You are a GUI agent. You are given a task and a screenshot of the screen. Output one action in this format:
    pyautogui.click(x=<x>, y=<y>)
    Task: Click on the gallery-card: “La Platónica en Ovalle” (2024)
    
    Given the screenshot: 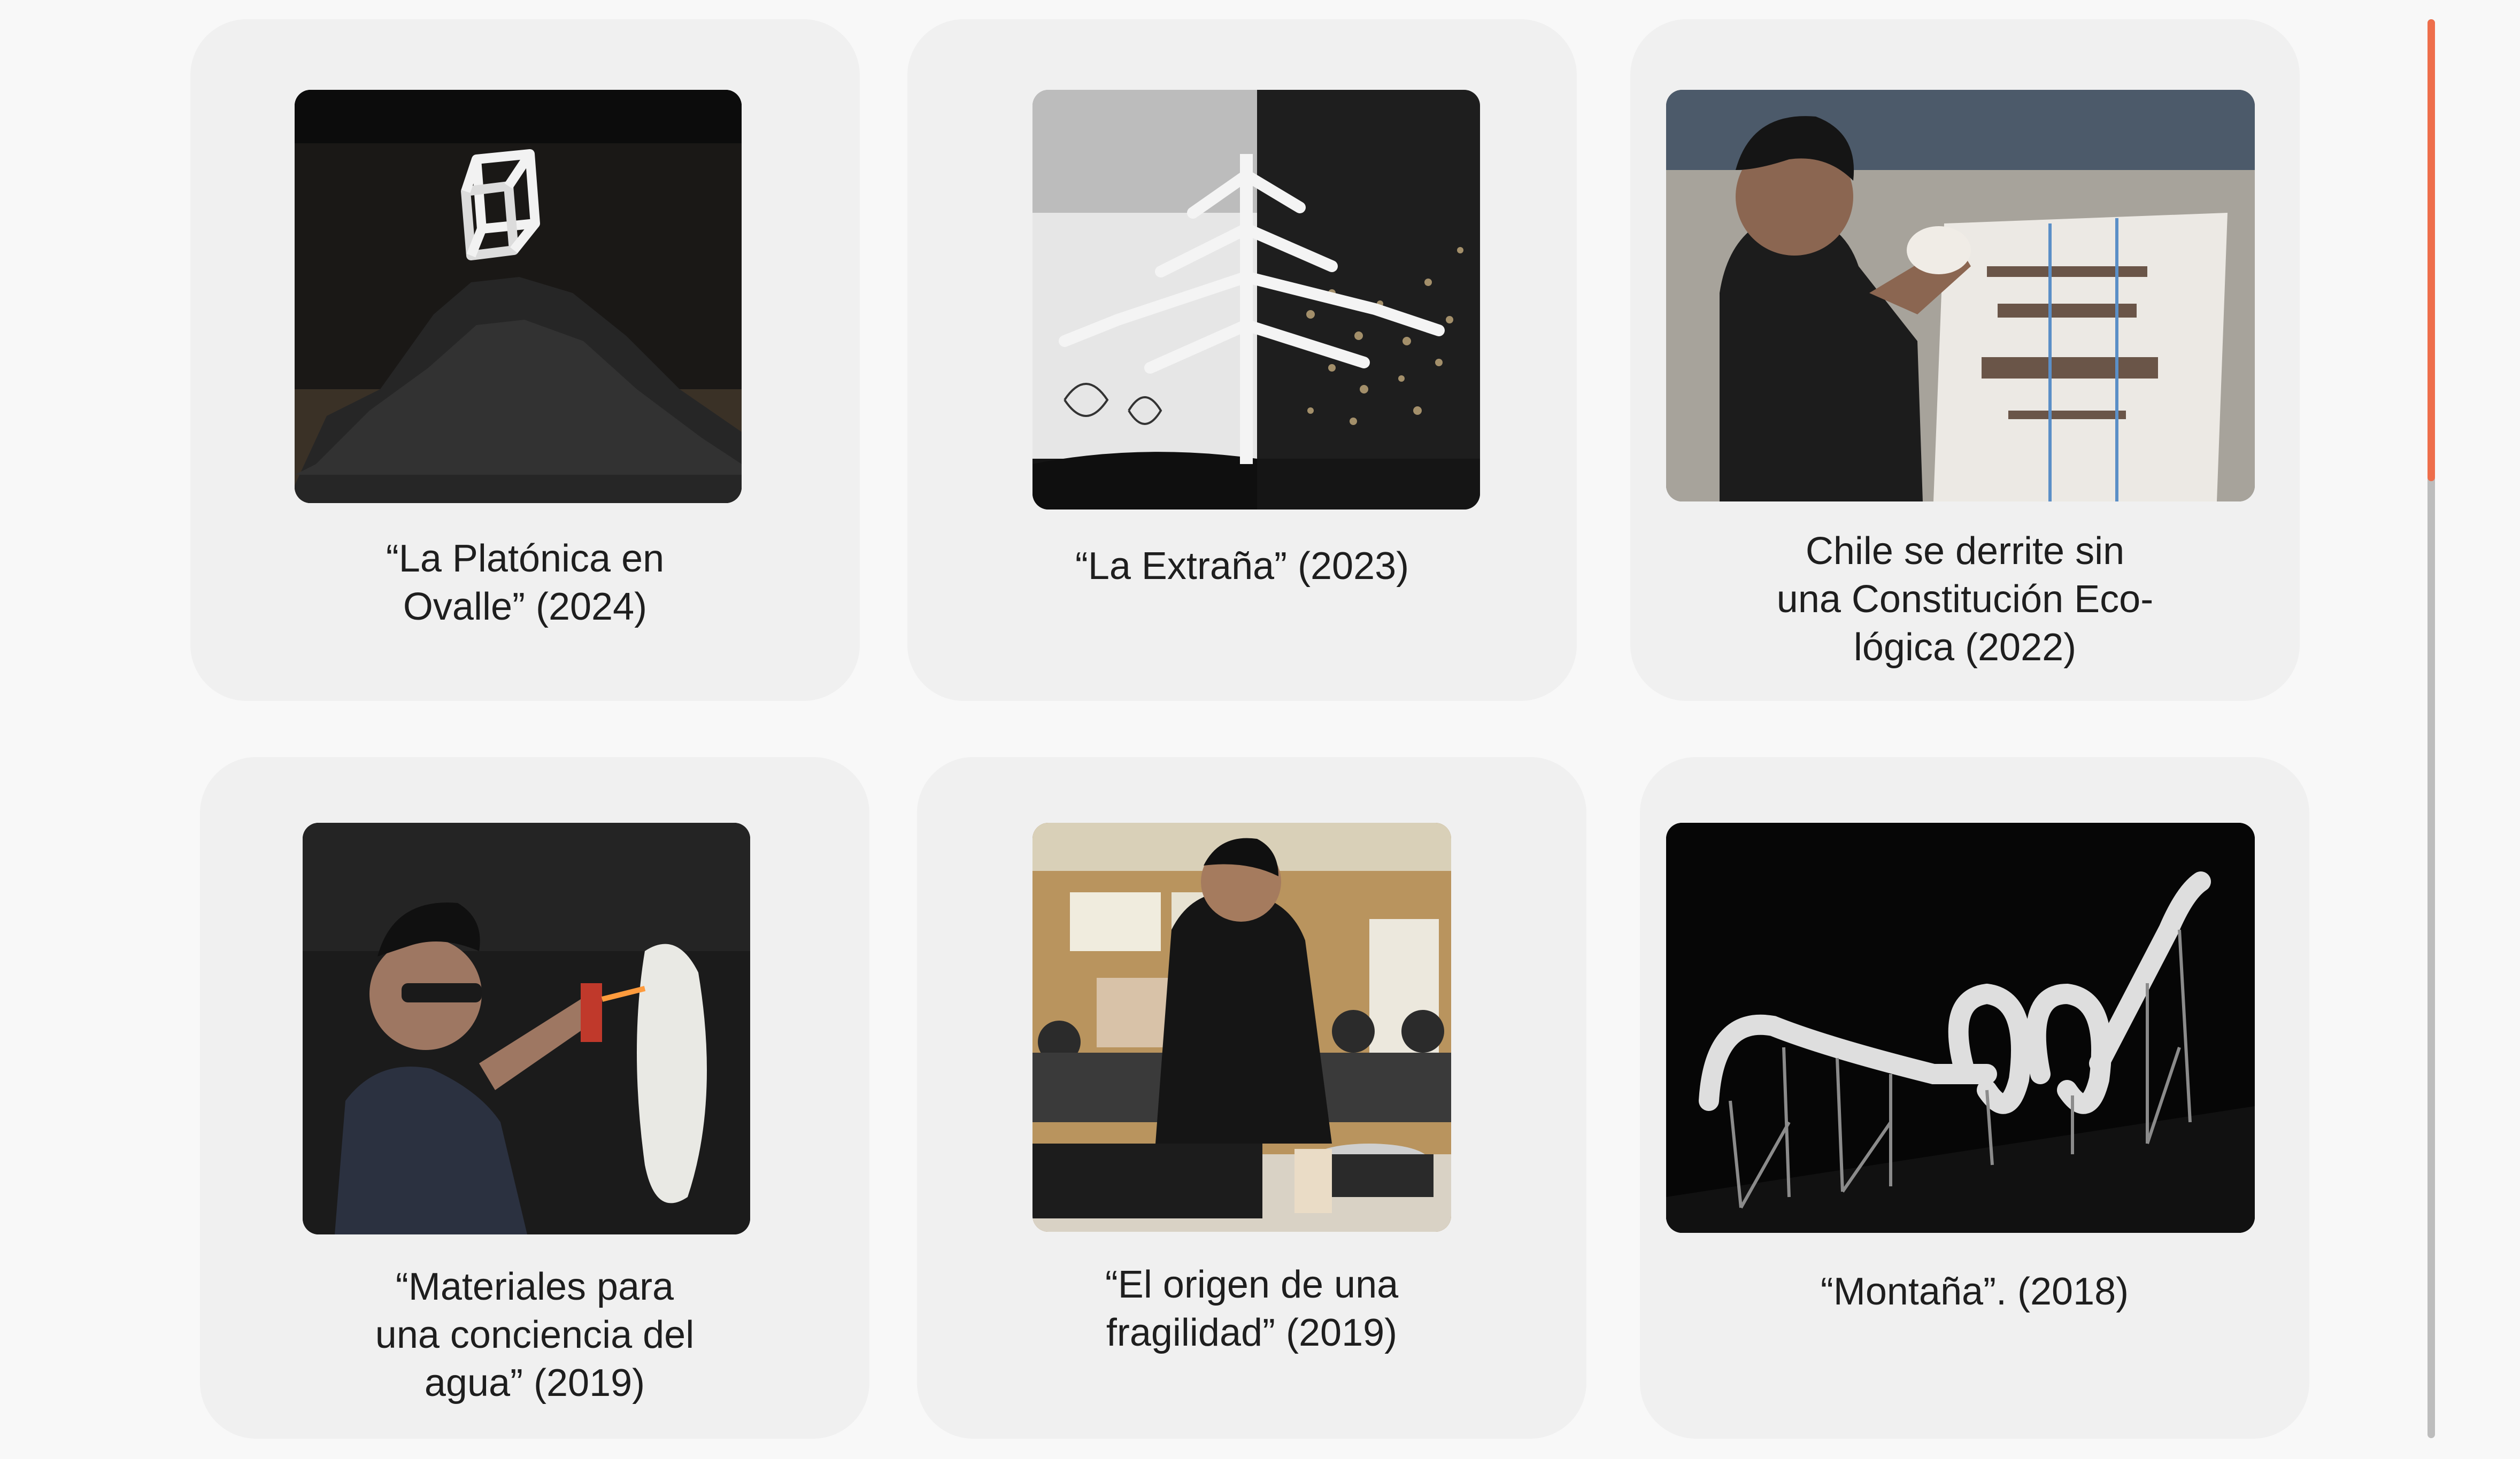 What is the action you would take?
    pyautogui.click(x=525, y=360)
    